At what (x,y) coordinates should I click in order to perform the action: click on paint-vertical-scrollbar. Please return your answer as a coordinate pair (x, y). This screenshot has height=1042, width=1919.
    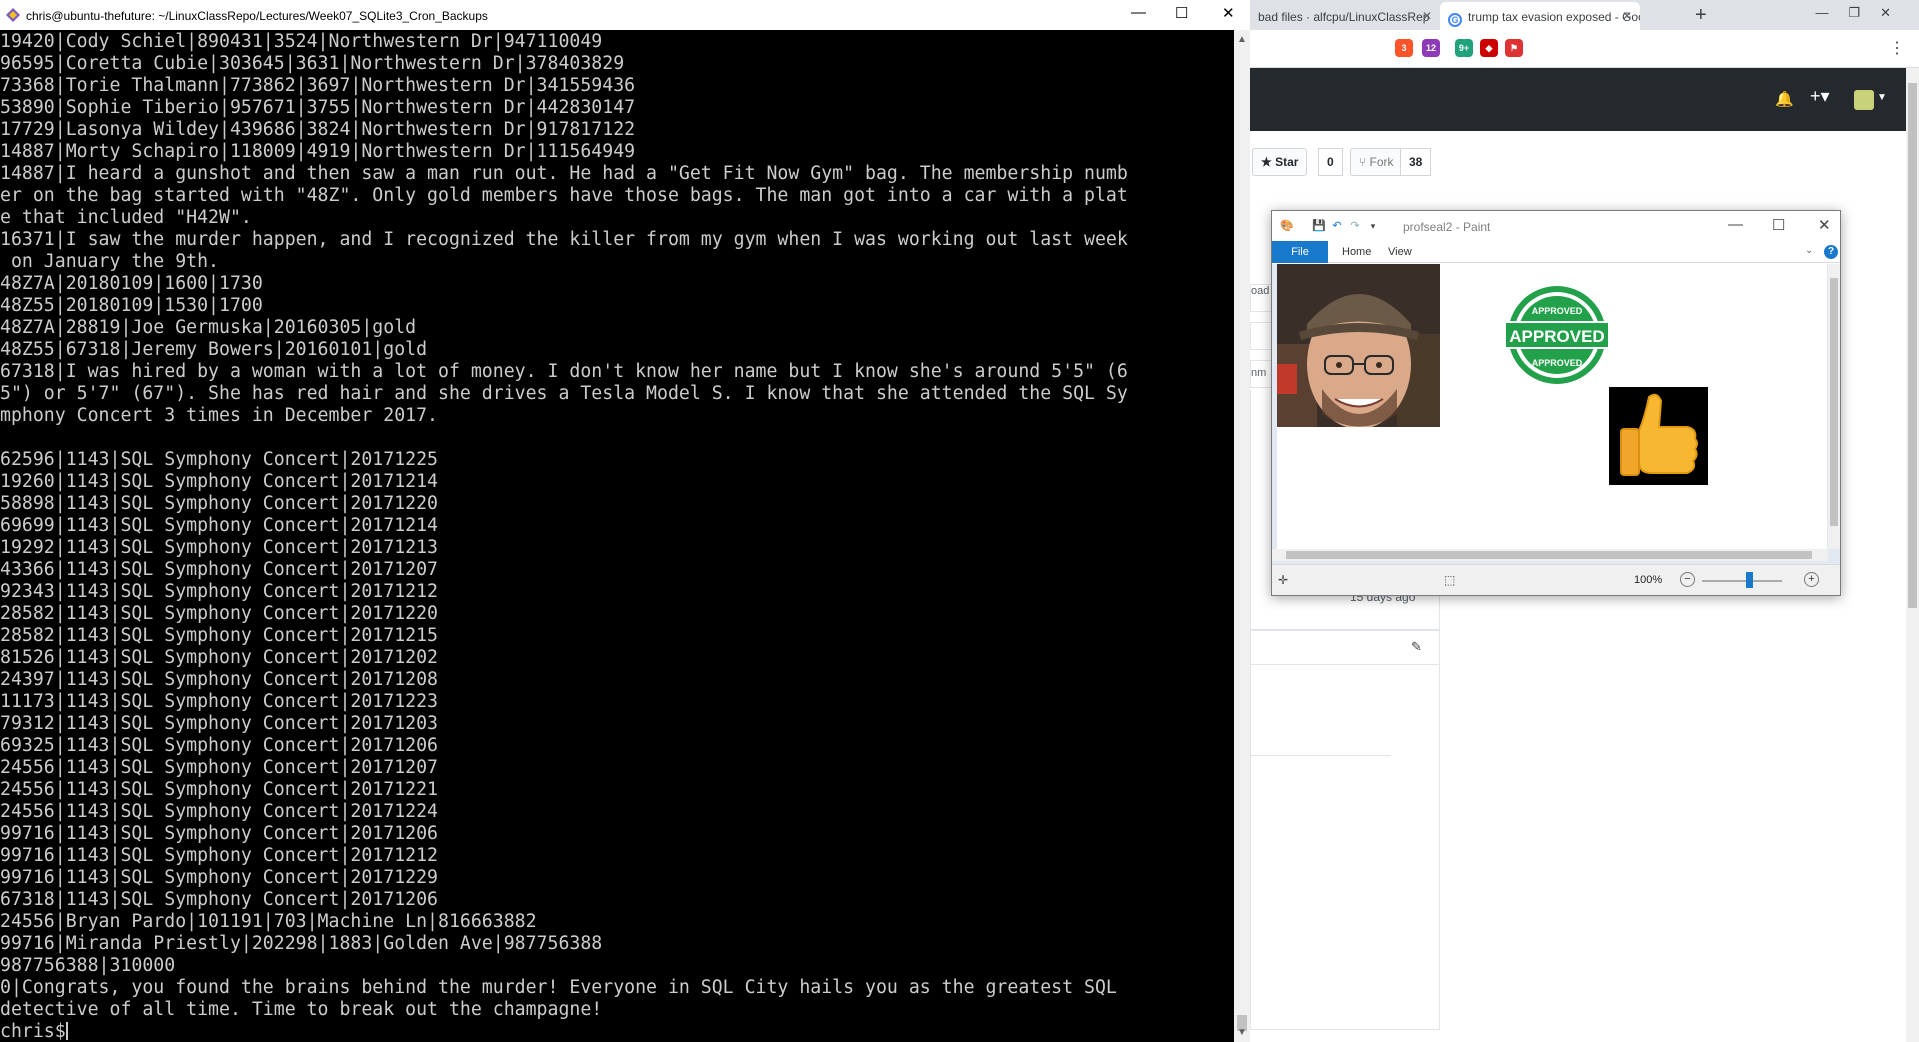
    Looking at the image, I should click on (1834, 406).